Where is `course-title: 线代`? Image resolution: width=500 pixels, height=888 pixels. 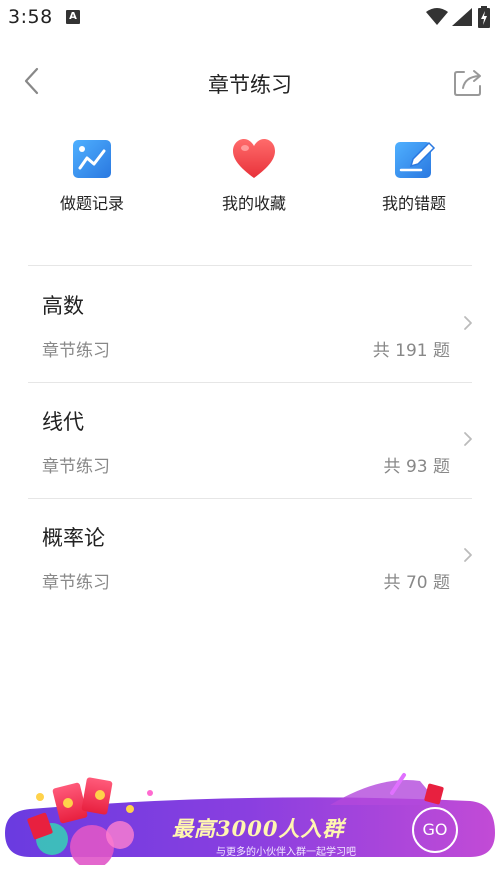
course-title: 线代 is located at coordinates (63, 422).